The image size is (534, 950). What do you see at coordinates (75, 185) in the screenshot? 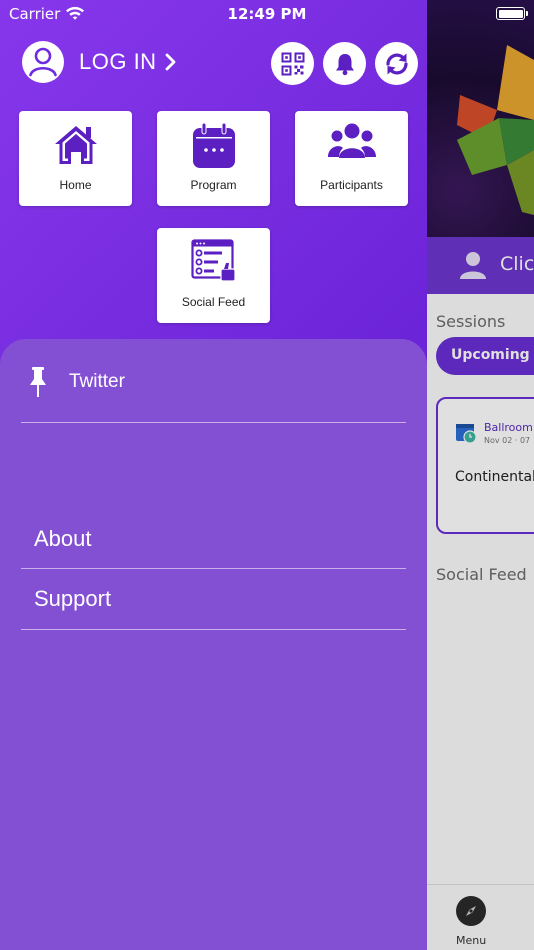
I see `tile-home-label: Home` at bounding box center [75, 185].